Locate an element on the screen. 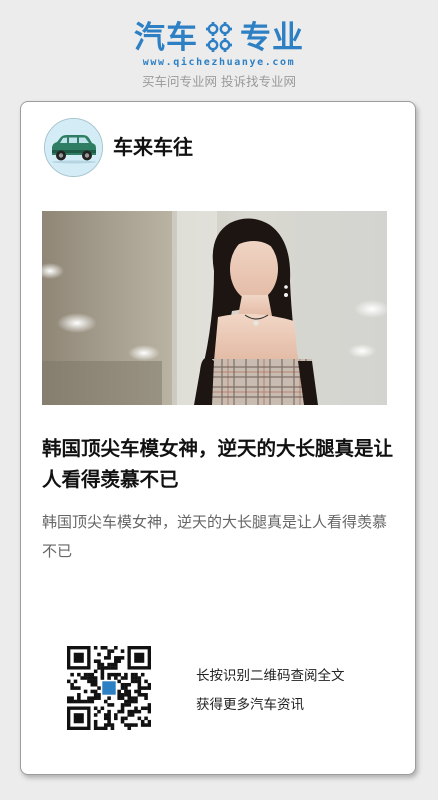 This screenshot has height=800, width=438. car-icon is located at coordinates (73, 147).